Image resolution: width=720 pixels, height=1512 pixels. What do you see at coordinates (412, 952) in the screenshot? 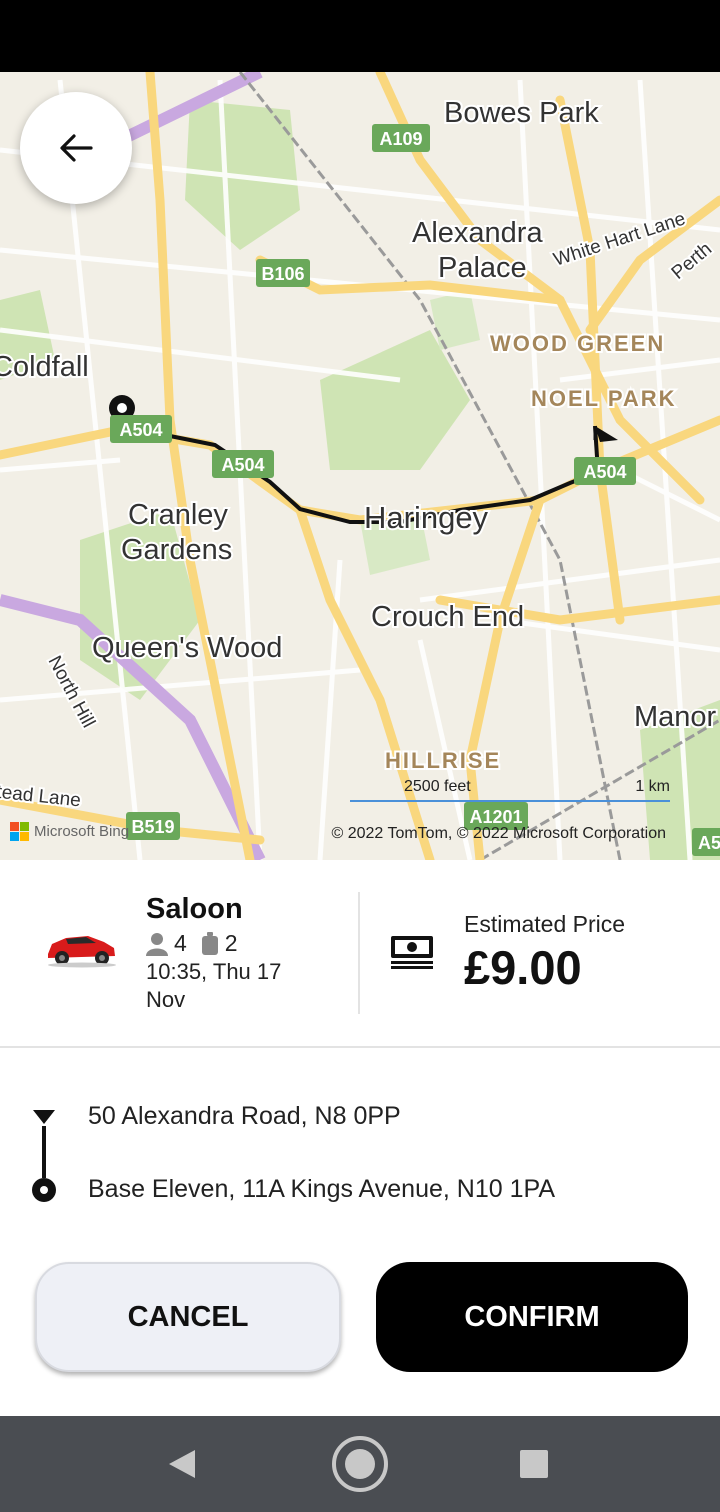
I see `cash-icon` at bounding box center [412, 952].